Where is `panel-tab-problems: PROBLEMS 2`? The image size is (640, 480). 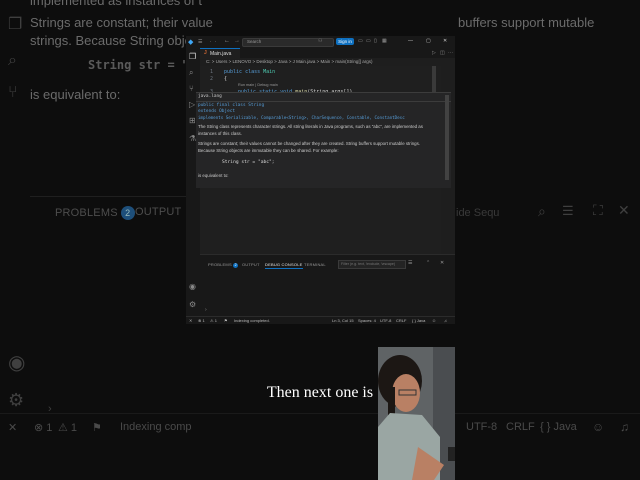
panel-tab-problems: PROBLEMS 2 is located at coordinates (223, 265).